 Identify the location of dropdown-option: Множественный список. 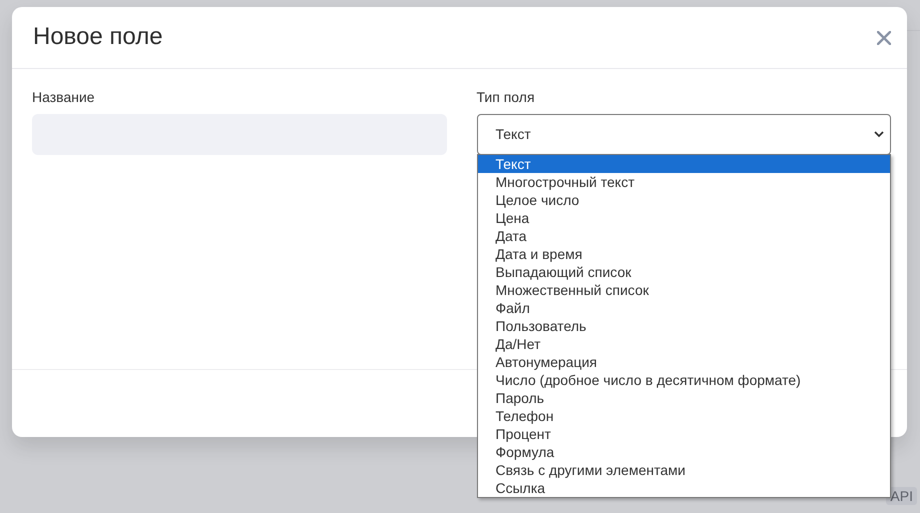
(684, 290).